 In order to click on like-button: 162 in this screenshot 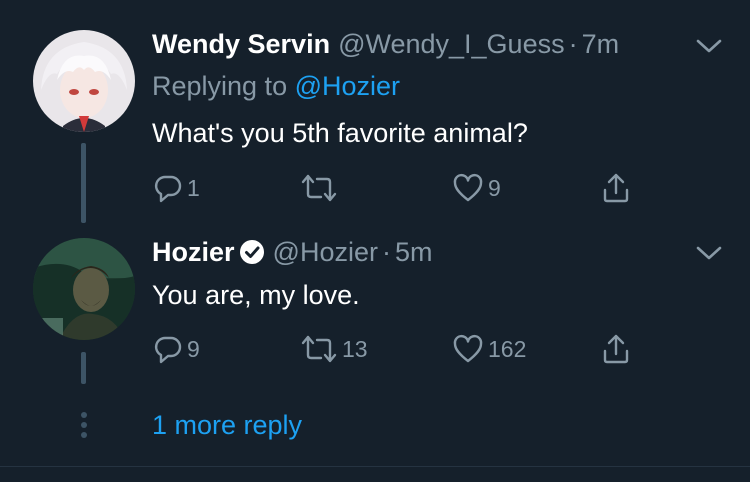, I will do `click(489, 349)`.